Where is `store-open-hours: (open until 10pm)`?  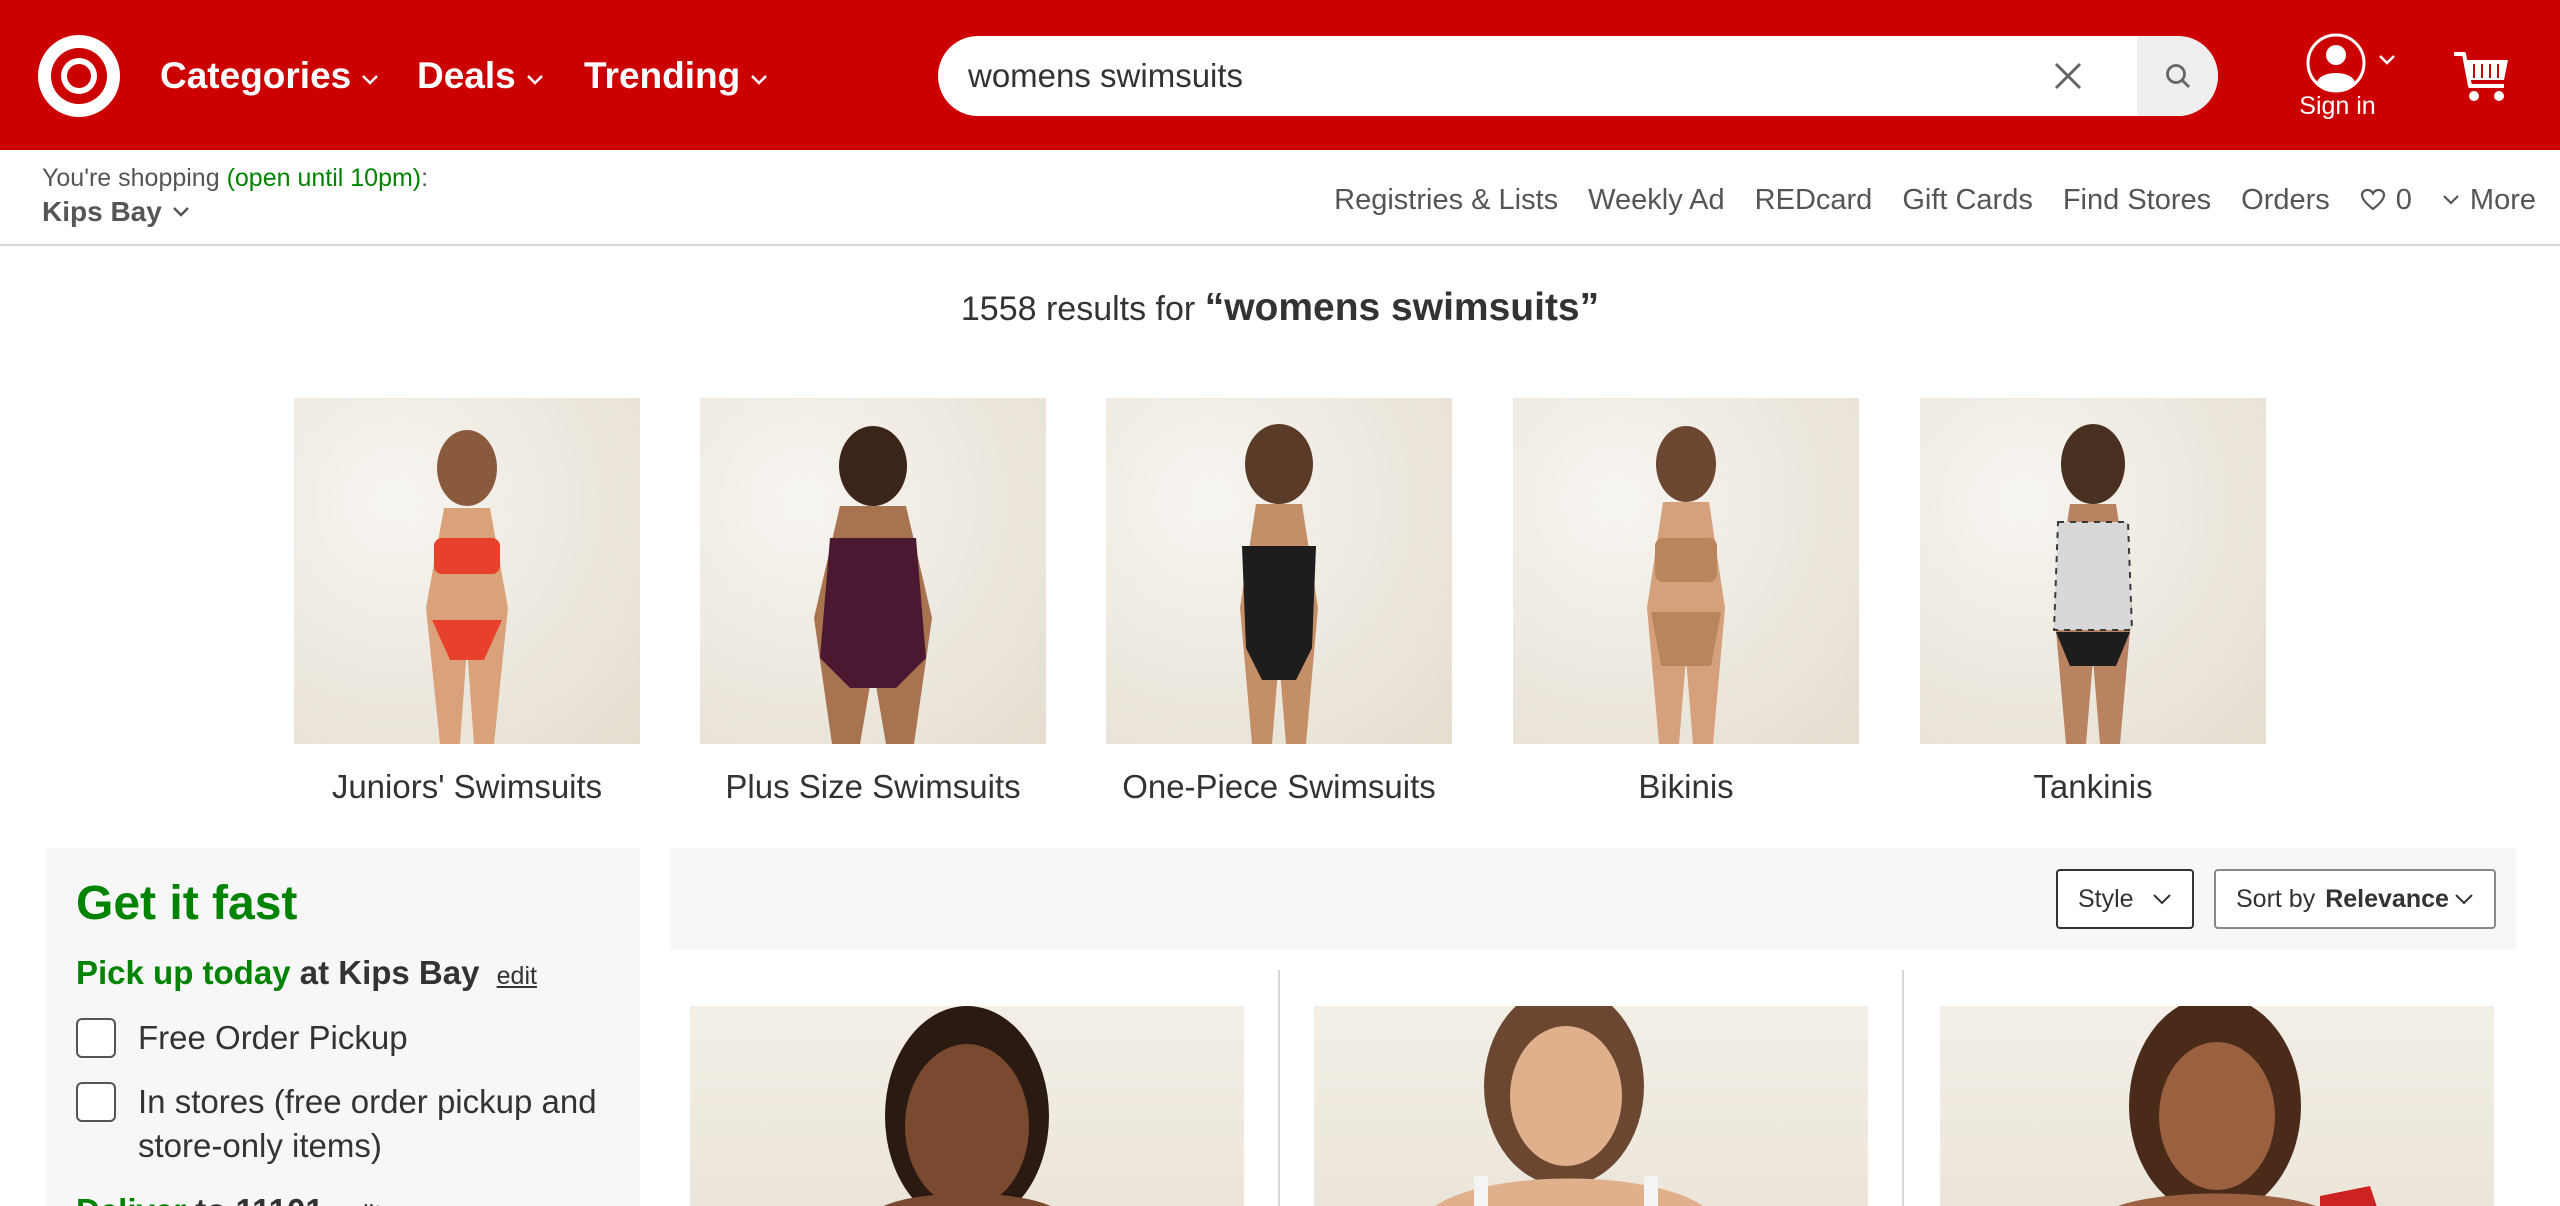 store-open-hours: (open until 10pm) is located at coordinates (324, 178).